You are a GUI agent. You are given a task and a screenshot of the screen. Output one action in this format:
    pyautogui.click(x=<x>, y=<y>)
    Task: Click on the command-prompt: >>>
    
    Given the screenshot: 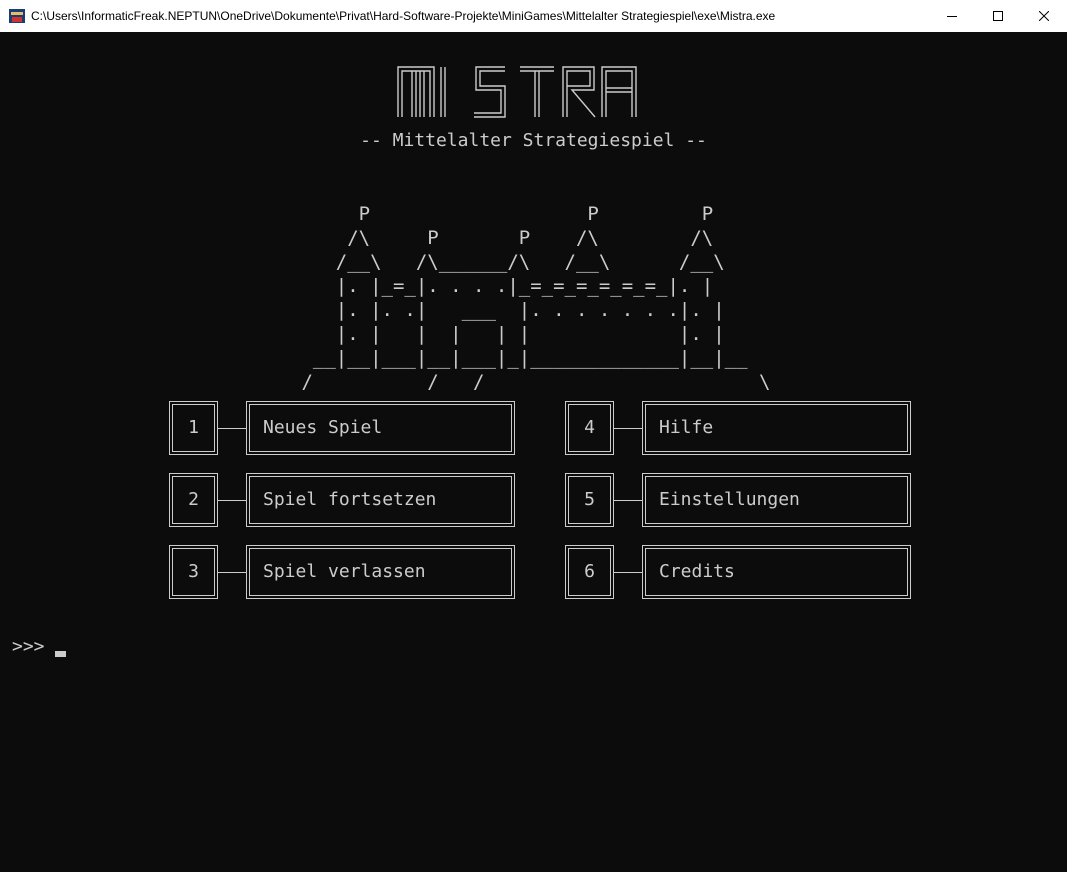 What is the action you would take?
    pyautogui.click(x=33, y=646)
    